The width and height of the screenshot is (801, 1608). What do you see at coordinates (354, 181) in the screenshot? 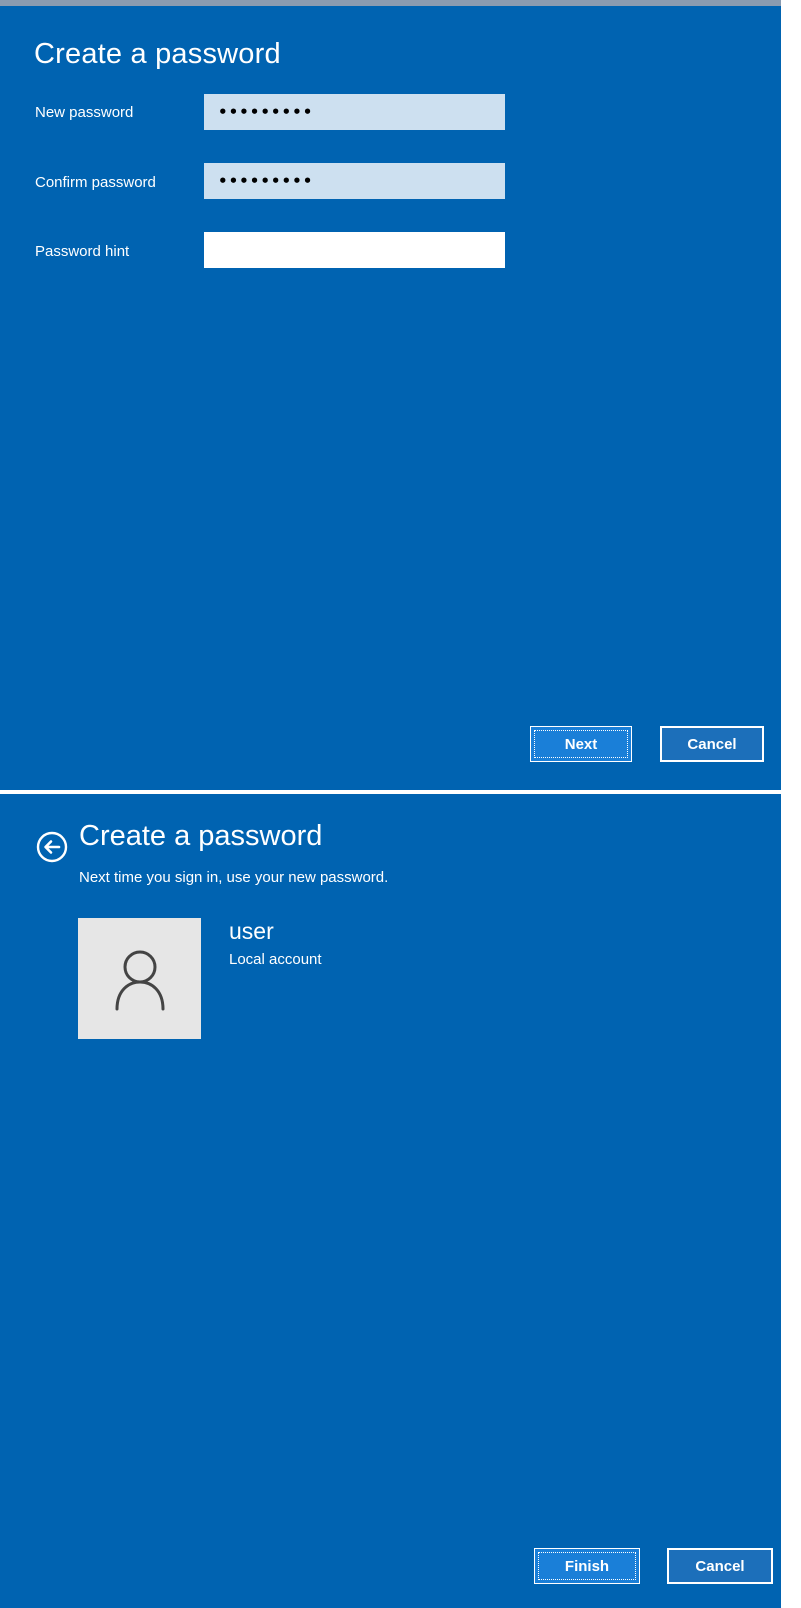
I see `confirm-password-field` at bounding box center [354, 181].